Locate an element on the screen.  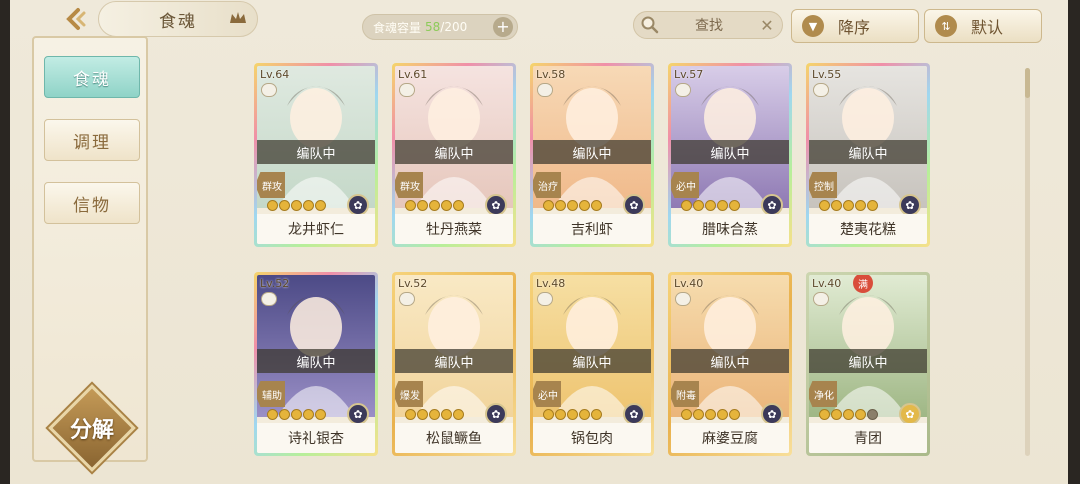
character-card: Lv.52 编队中 辅助 ✿ 诗礼银杏 is located at coordinates (316, 364).